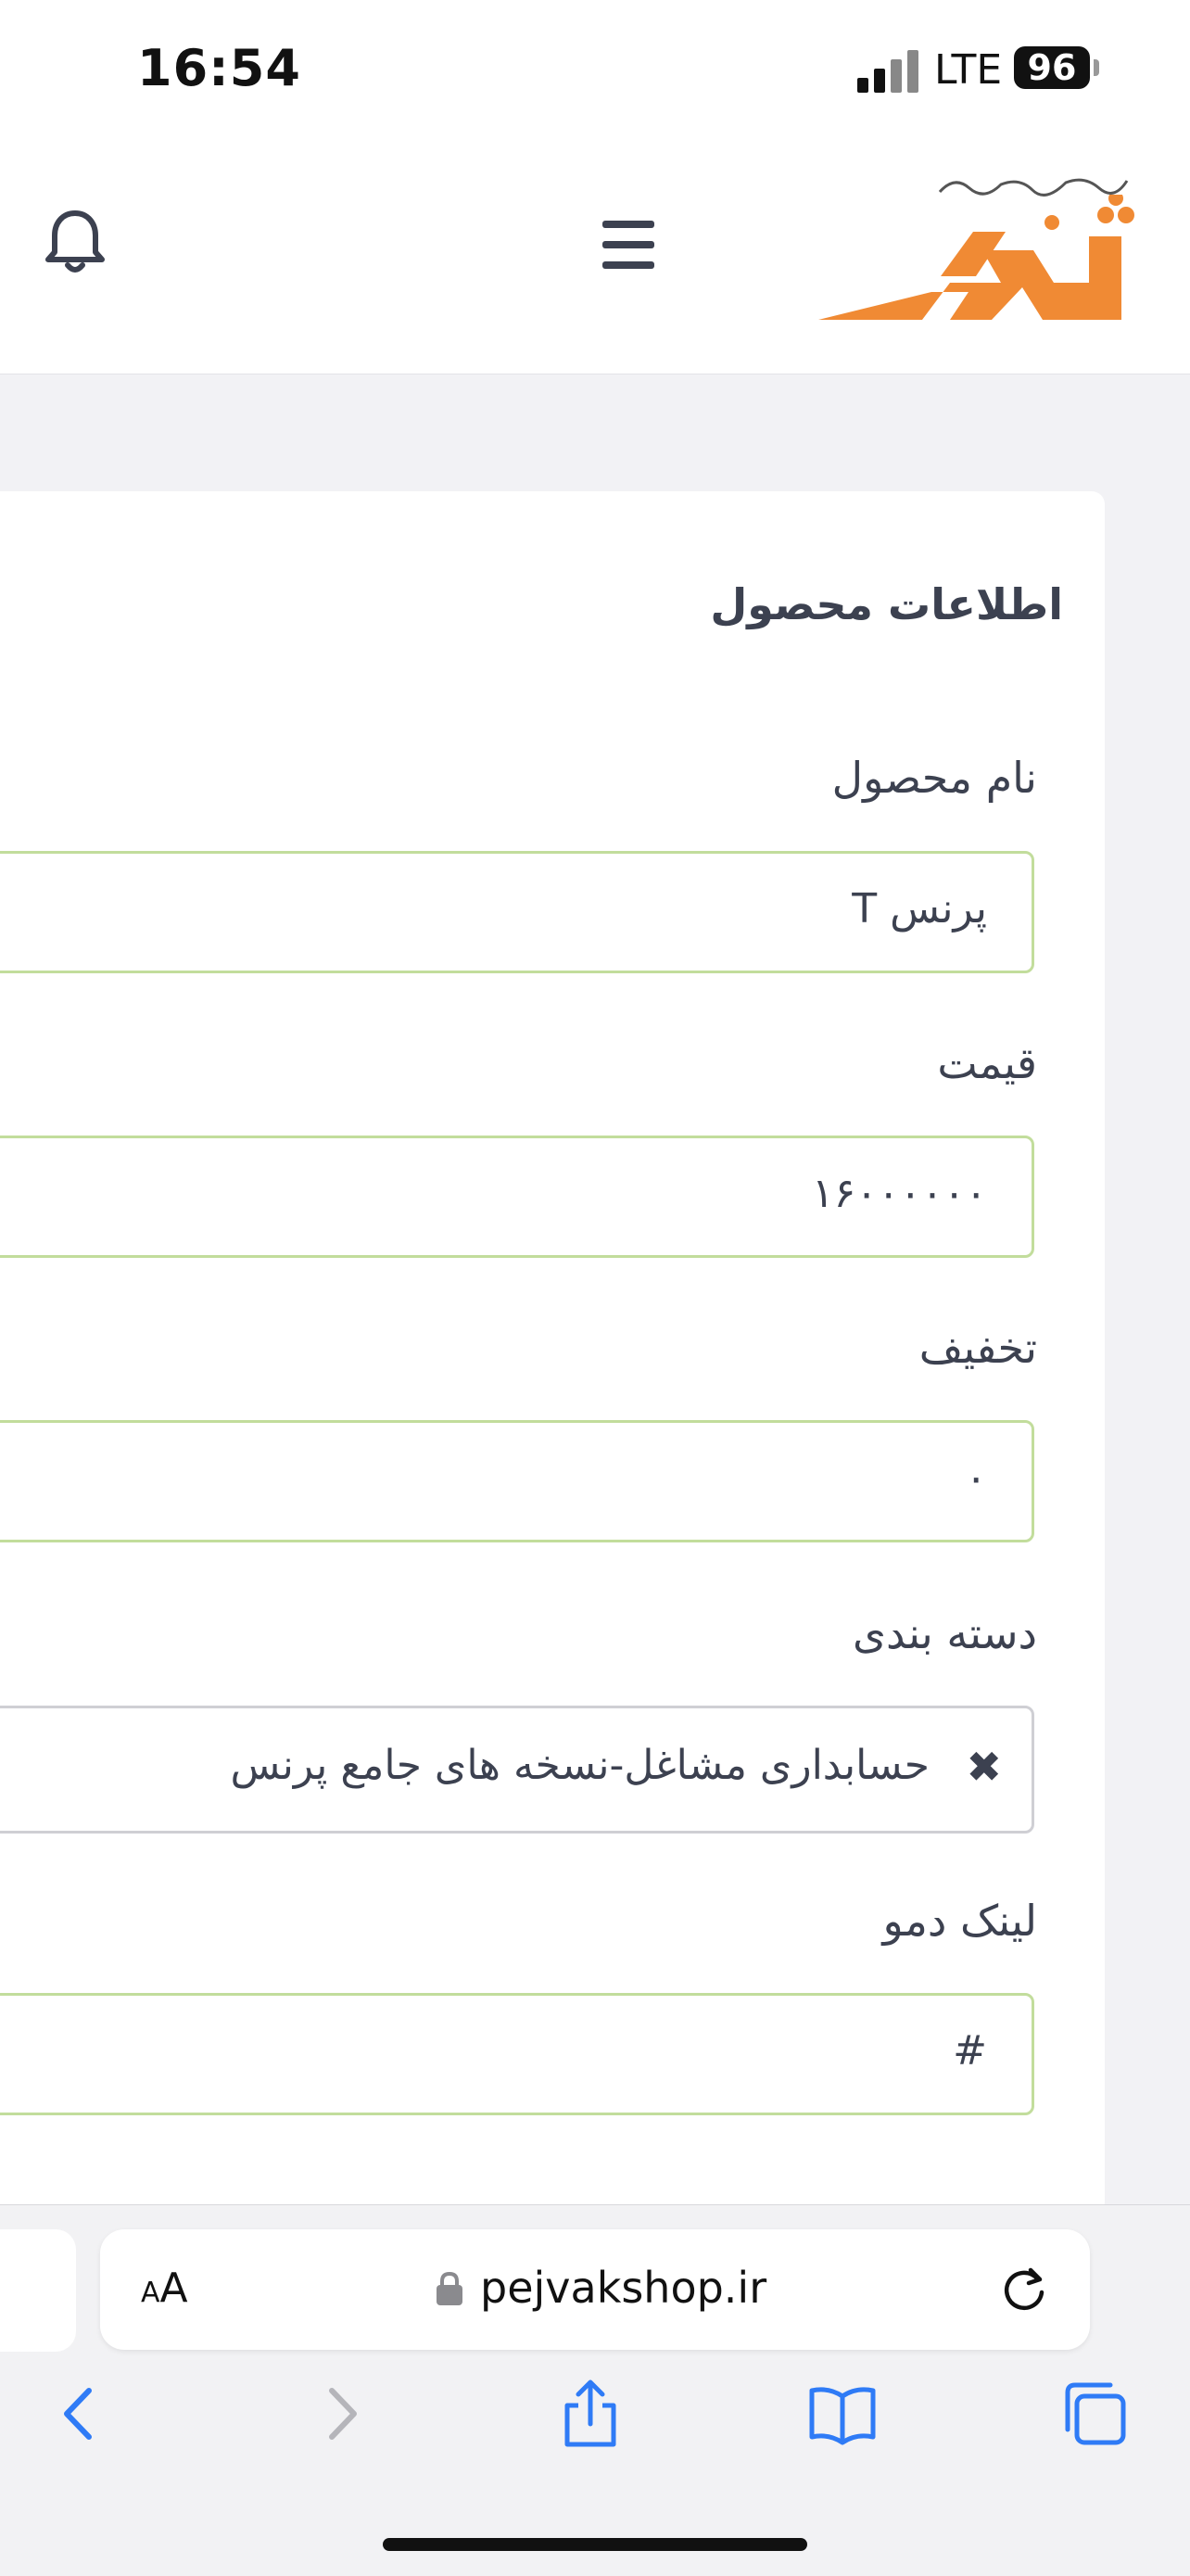 The width and height of the screenshot is (1190, 2576). What do you see at coordinates (1096, 67) in the screenshot?
I see `battery-nub` at bounding box center [1096, 67].